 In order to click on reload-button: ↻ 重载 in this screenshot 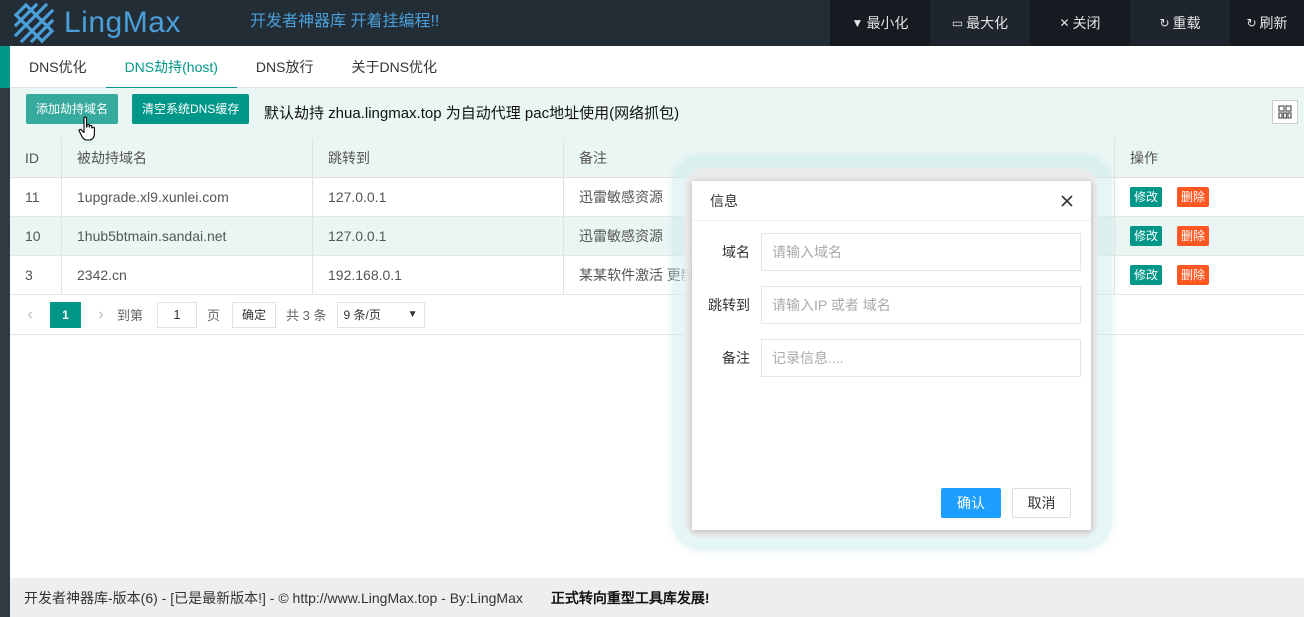, I will do `click(1180, 23)`.